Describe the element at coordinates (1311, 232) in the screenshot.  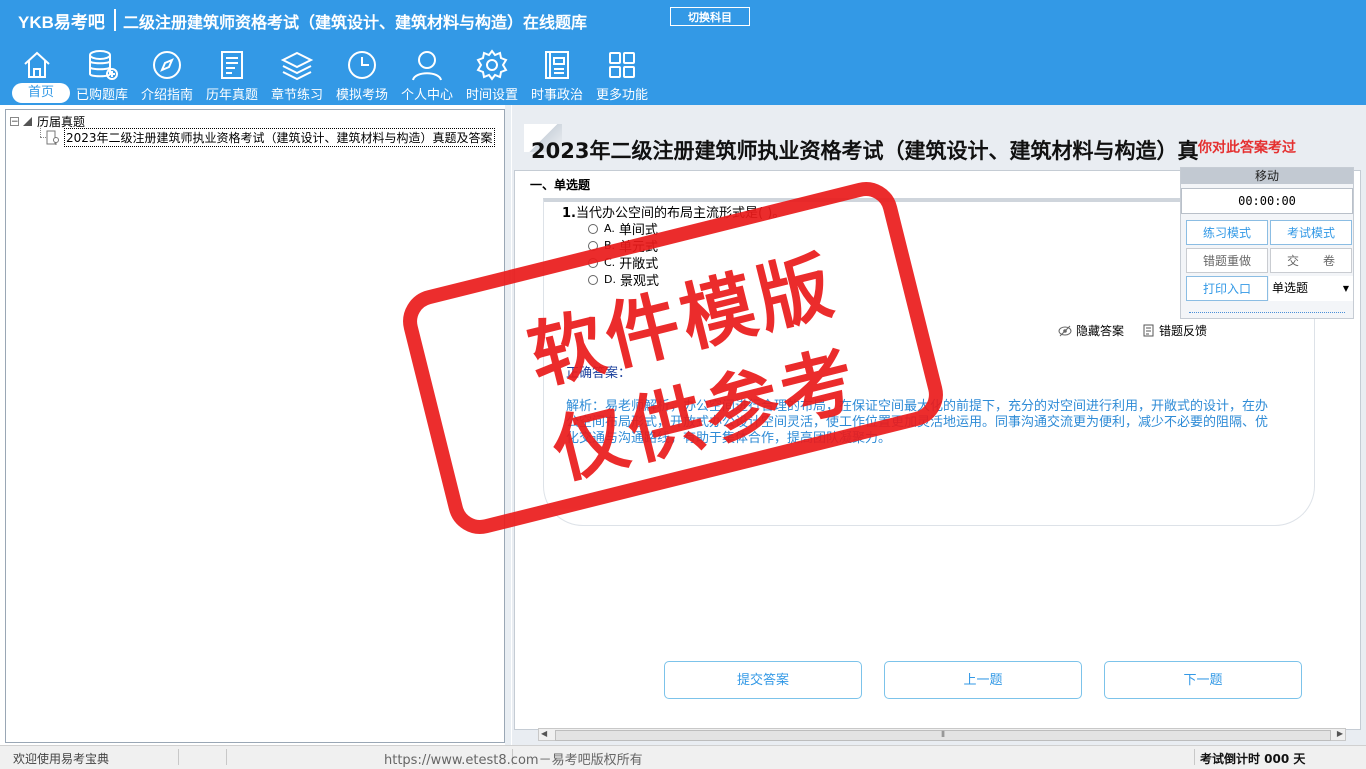
I see `exam-mode-button: 考试模式` at that location.